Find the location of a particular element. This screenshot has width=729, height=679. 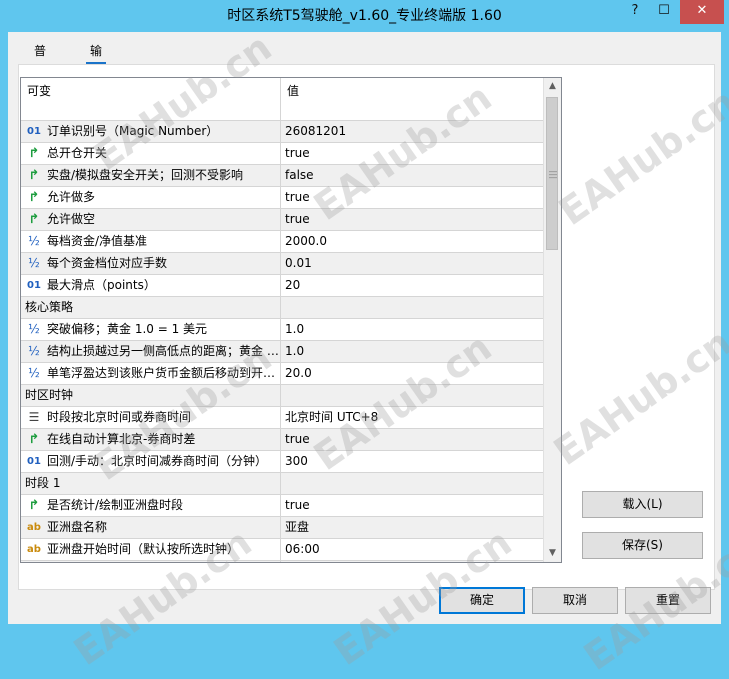

load-button: 载入(L) is located at coordinates (642, 504).